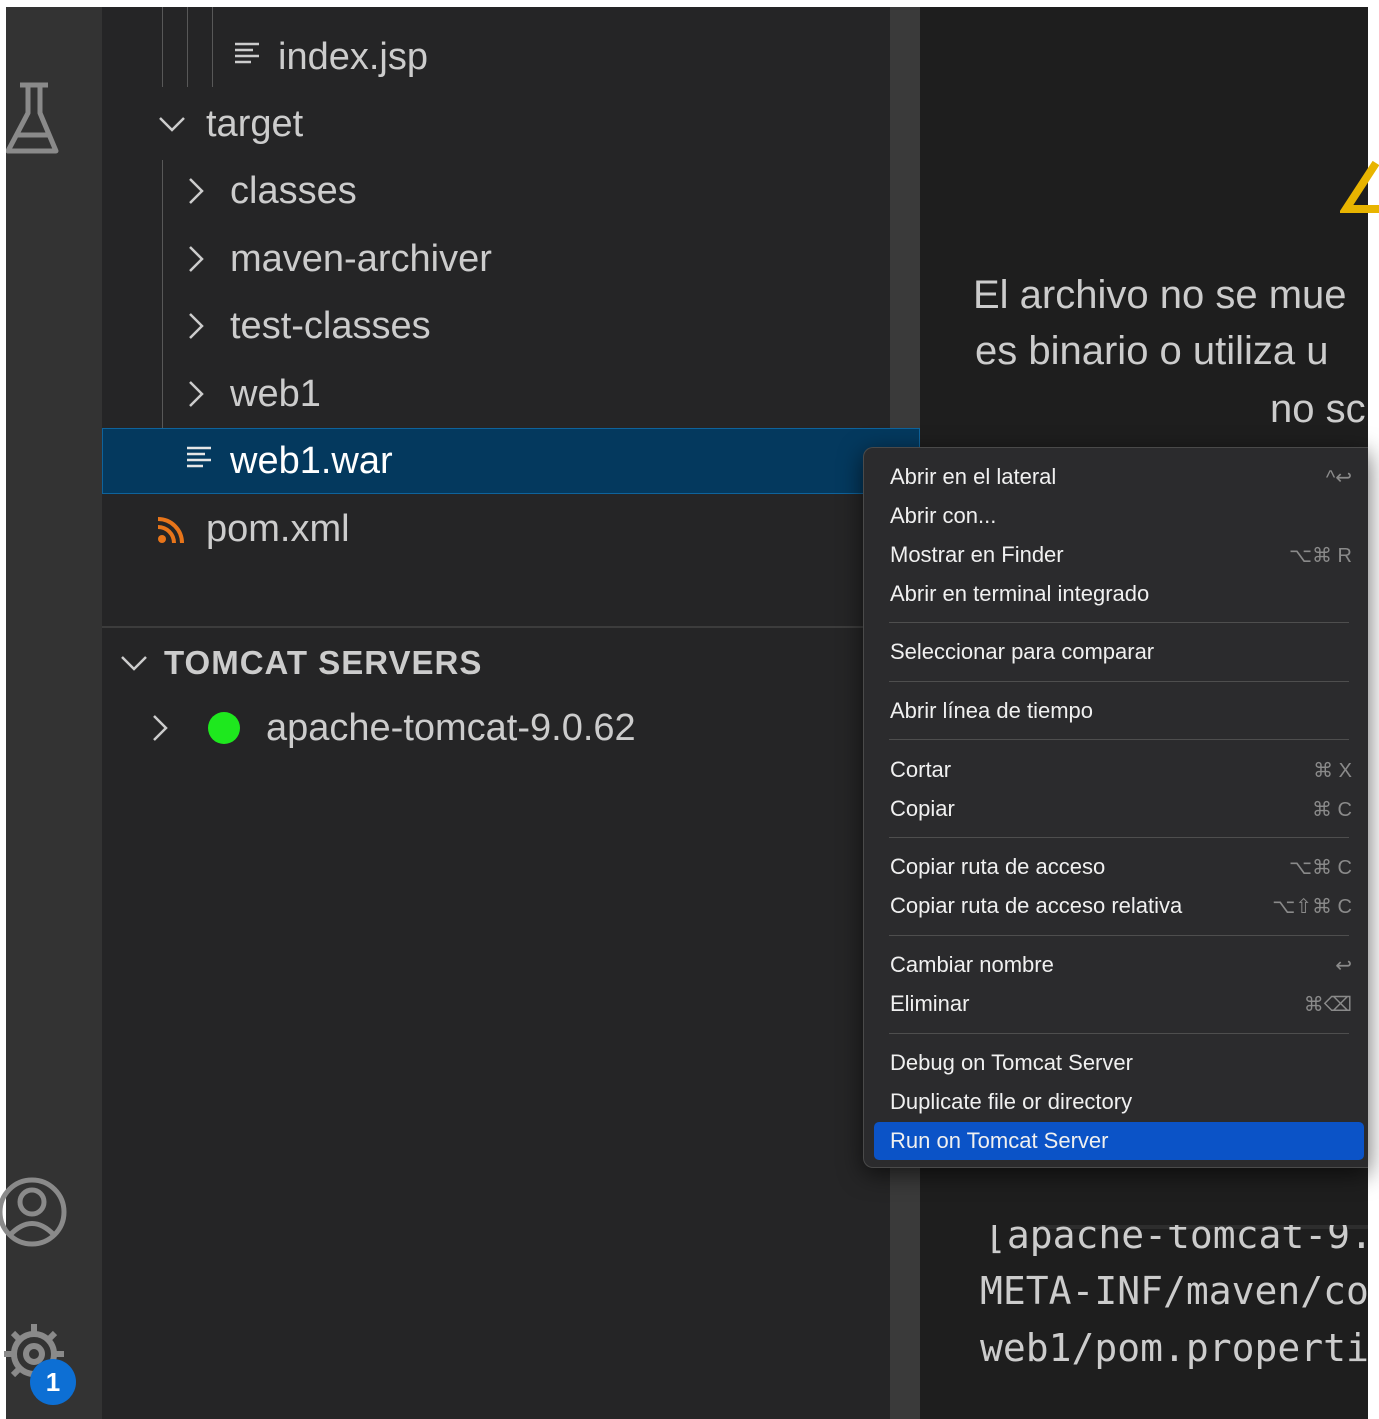 Image resolution: width=1379 pixels, height=1419 pixels. What do you see at coordinates (1011, 1062) in the screenshot?
I see `menu-item-label: Debug on Tomcat Server` at bounding box center [1011, 1062].